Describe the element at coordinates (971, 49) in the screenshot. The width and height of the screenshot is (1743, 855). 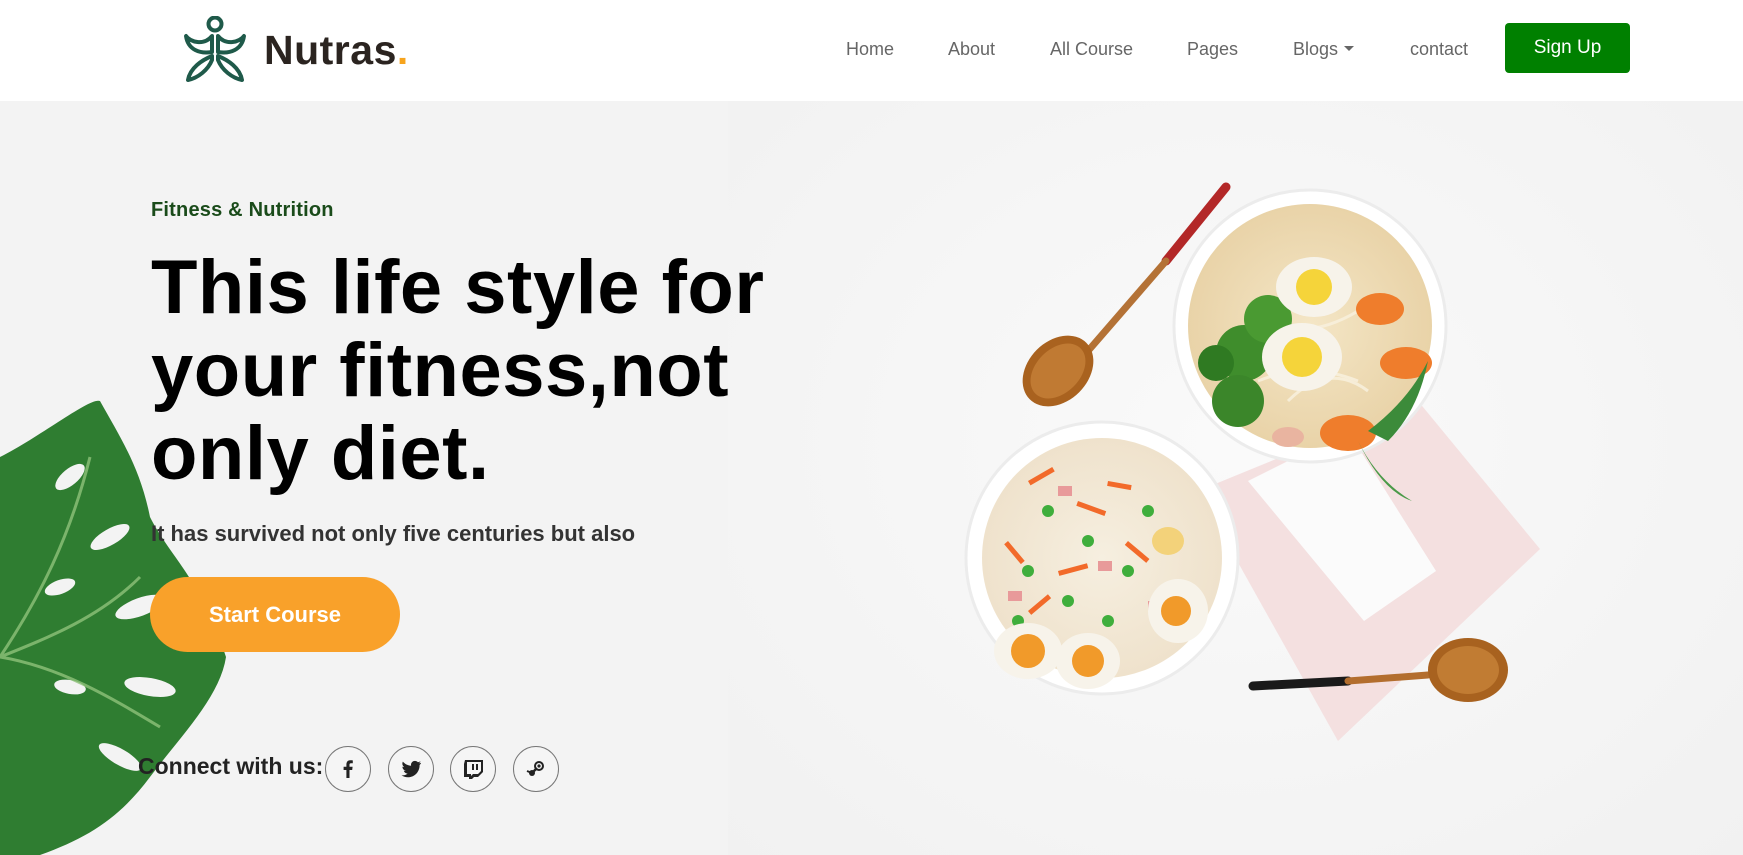
I see `nav-about: About` at that location.